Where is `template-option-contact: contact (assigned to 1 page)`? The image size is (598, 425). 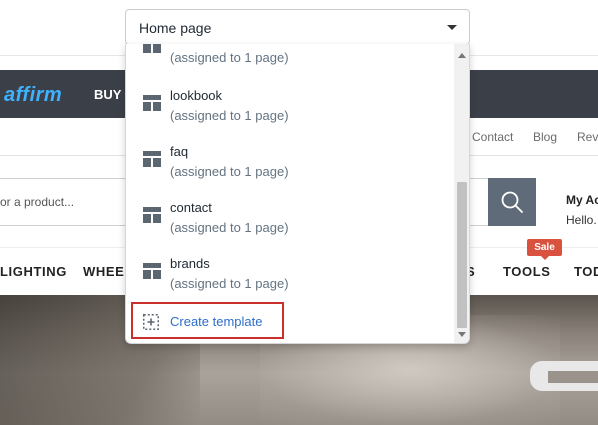
template-option-contact: contact (assigned to 1 page) is located at coordinates (290, 228).